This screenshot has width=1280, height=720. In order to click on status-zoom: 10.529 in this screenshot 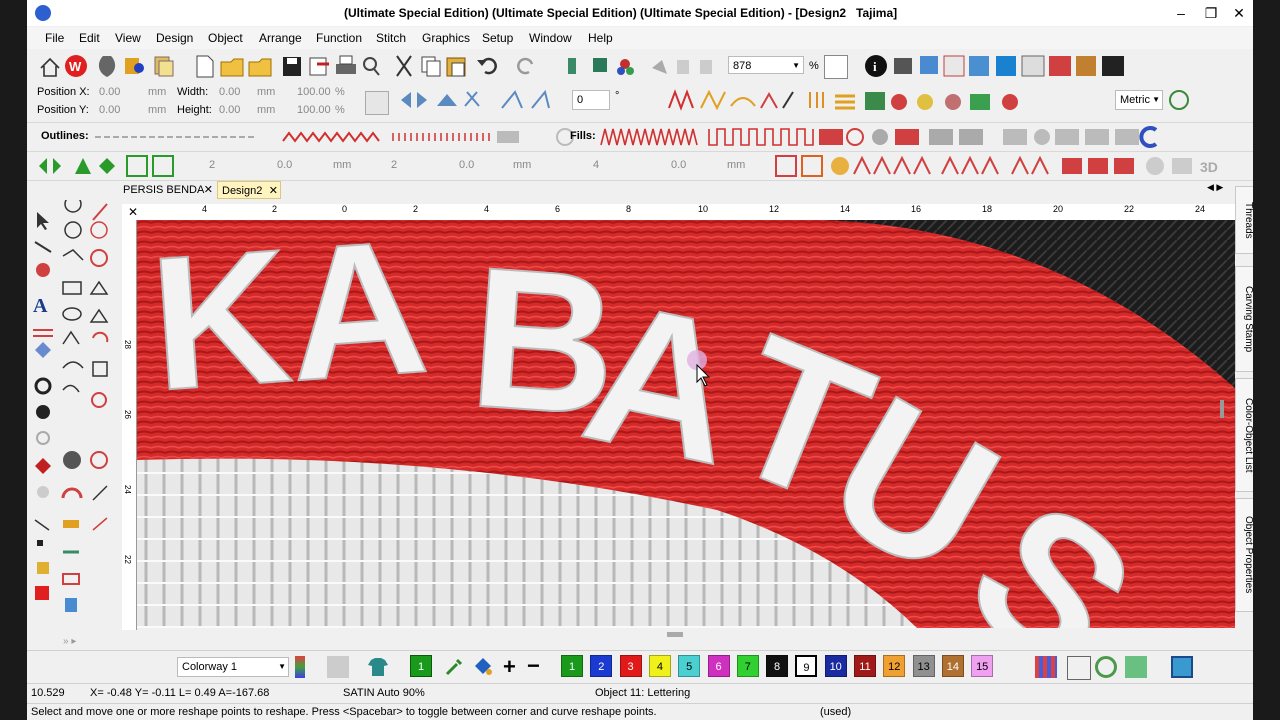, I will do `click(48, 693)`.